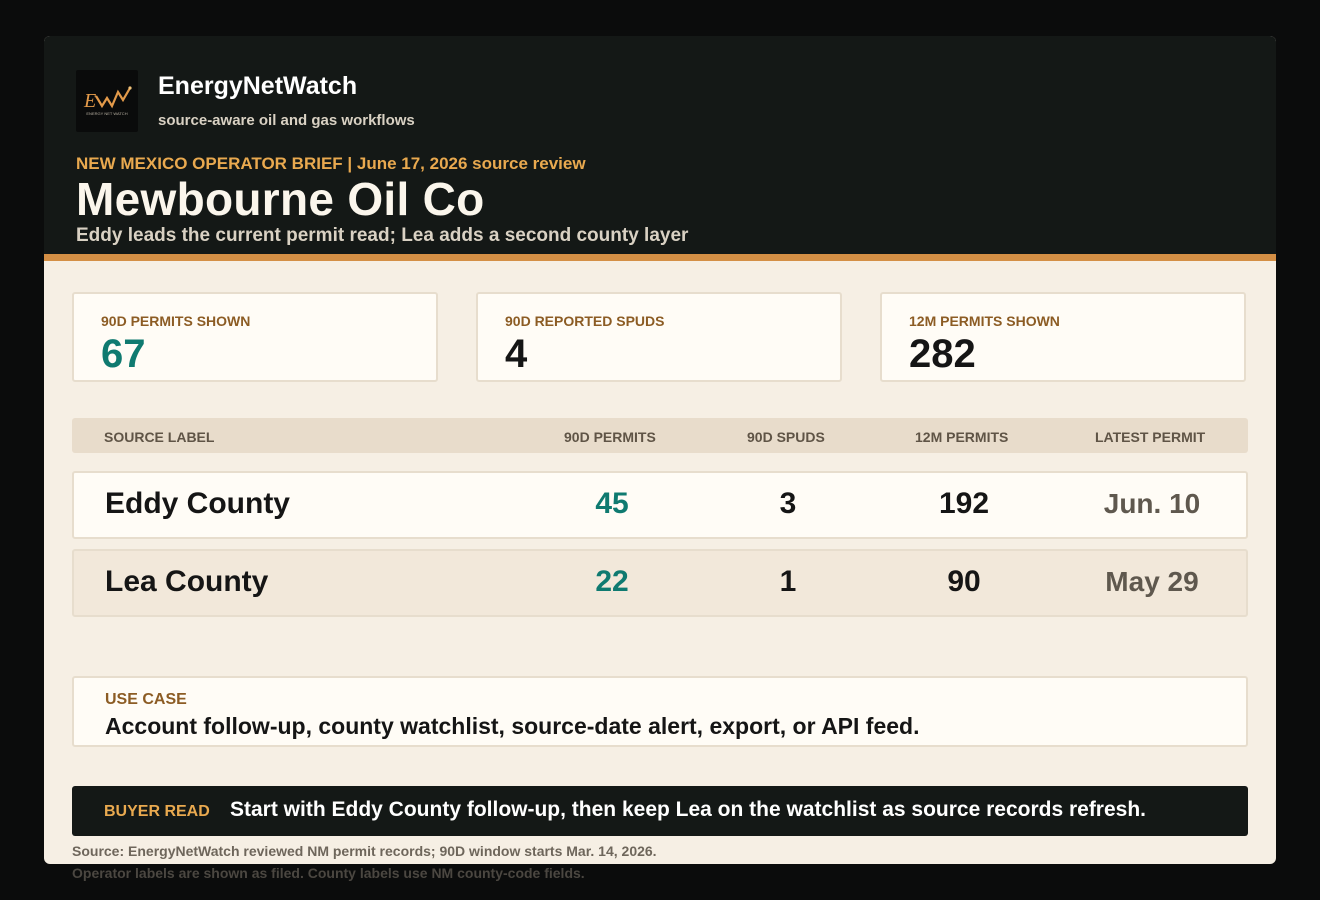 This screenshot has height=900, width=1320. Describe the element at coordinates (585, 321) in the screenshot. I see `stat-label: 90D REPORTED SPUDS` at that location.